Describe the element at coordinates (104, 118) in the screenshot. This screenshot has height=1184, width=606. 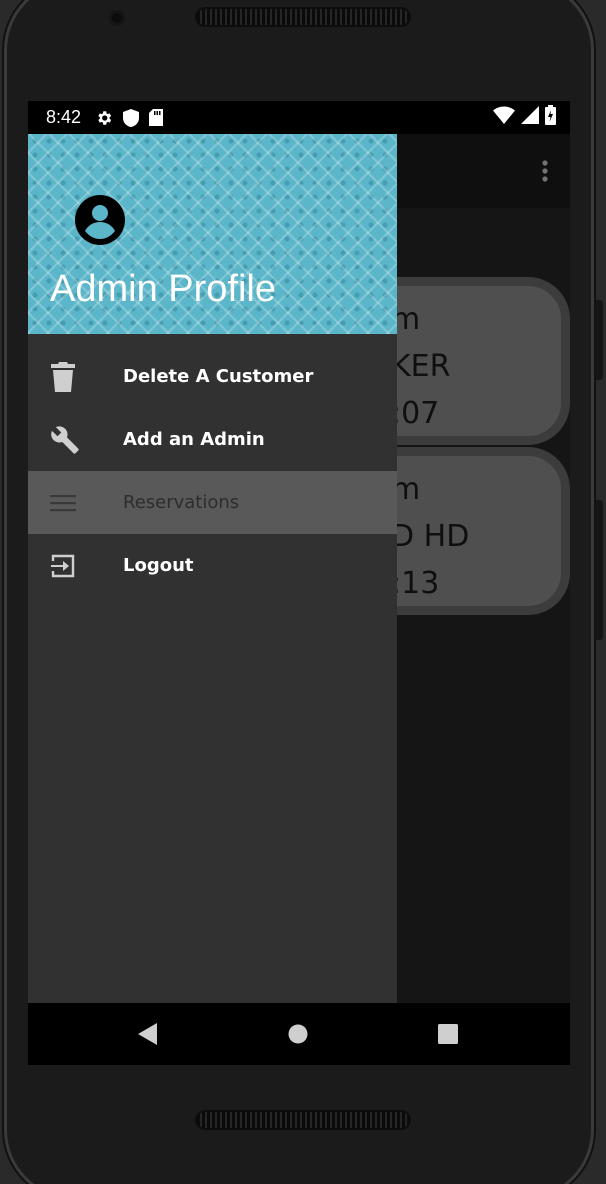
I see `settings-icon` at that location.